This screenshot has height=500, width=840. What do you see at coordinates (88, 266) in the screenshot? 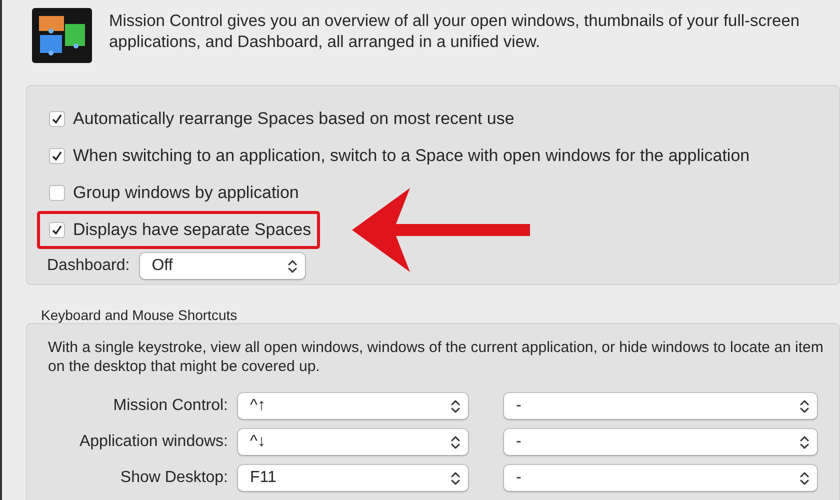
I see `dashboard-label: Dashboard:` at bounding box center [88, 266].